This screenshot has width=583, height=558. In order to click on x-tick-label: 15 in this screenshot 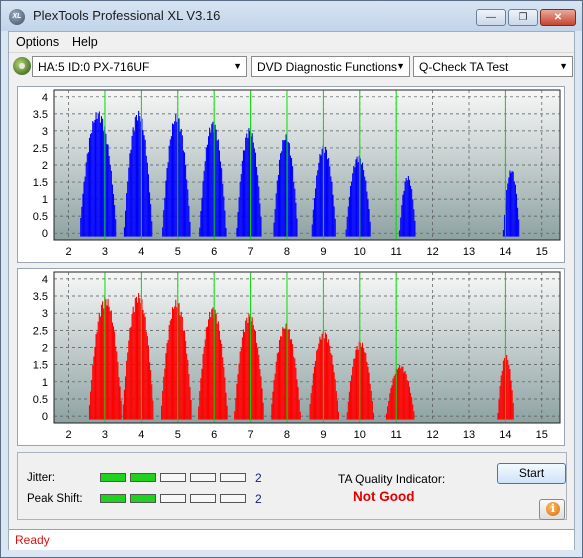, I will do `click(542, 252)`.